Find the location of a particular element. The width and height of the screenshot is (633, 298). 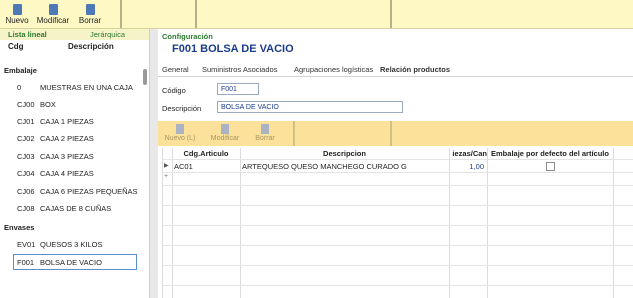

list-item-code: CJ08 is located at coordinates (26, 208).